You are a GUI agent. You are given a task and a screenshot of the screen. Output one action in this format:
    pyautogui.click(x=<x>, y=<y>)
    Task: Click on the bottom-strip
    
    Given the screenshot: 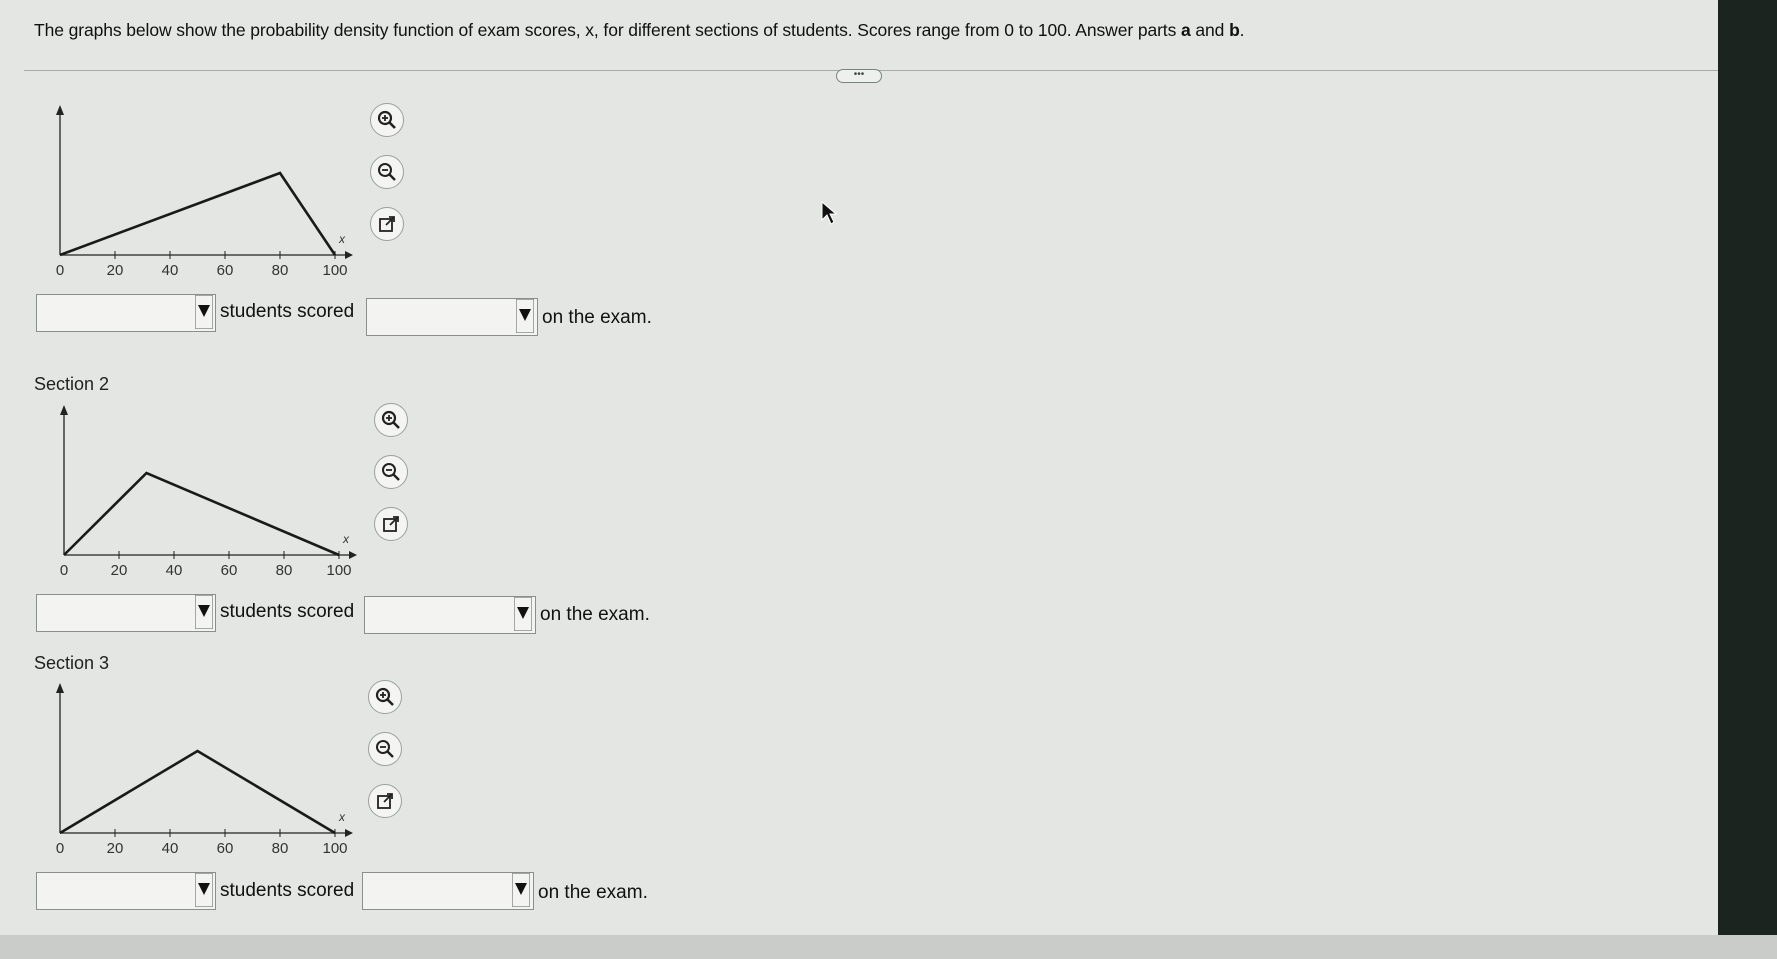 What is the action you would take?
    pyautogui.click(x=888, y=947)
    